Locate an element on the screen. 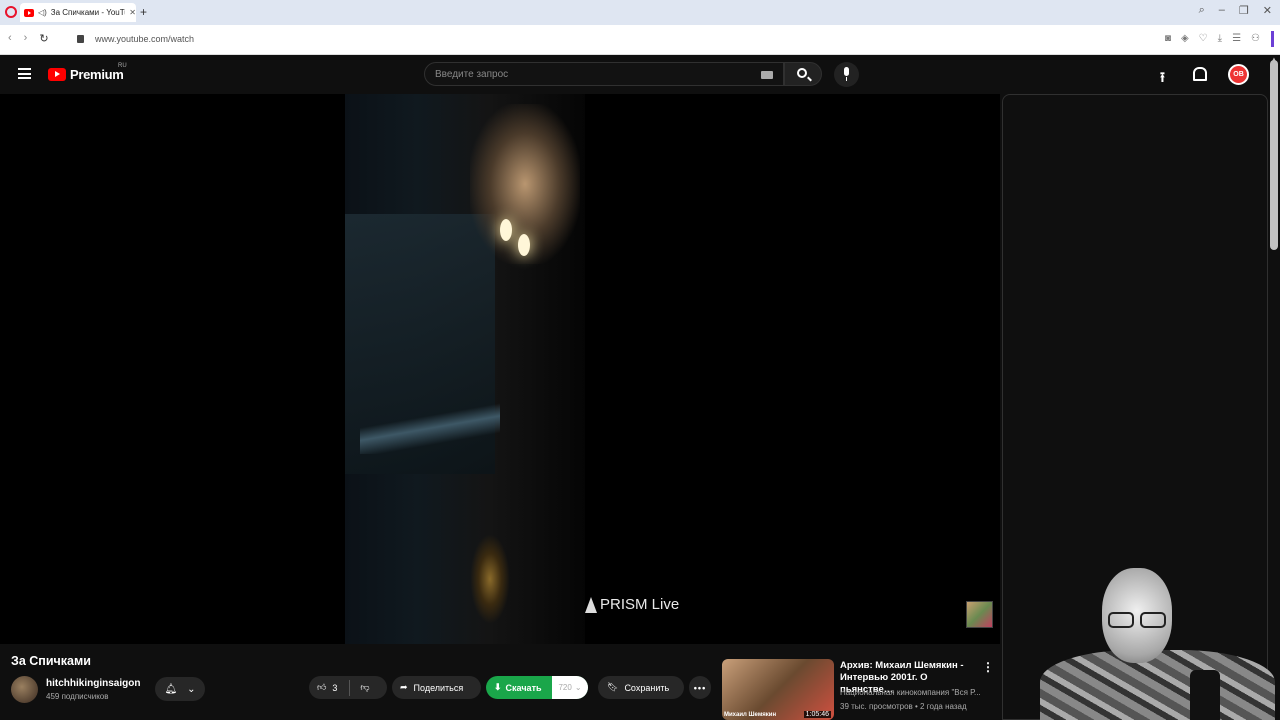  download-button: ⬇ Скачать 720 ⌄ is located at coordinates (537, 687).